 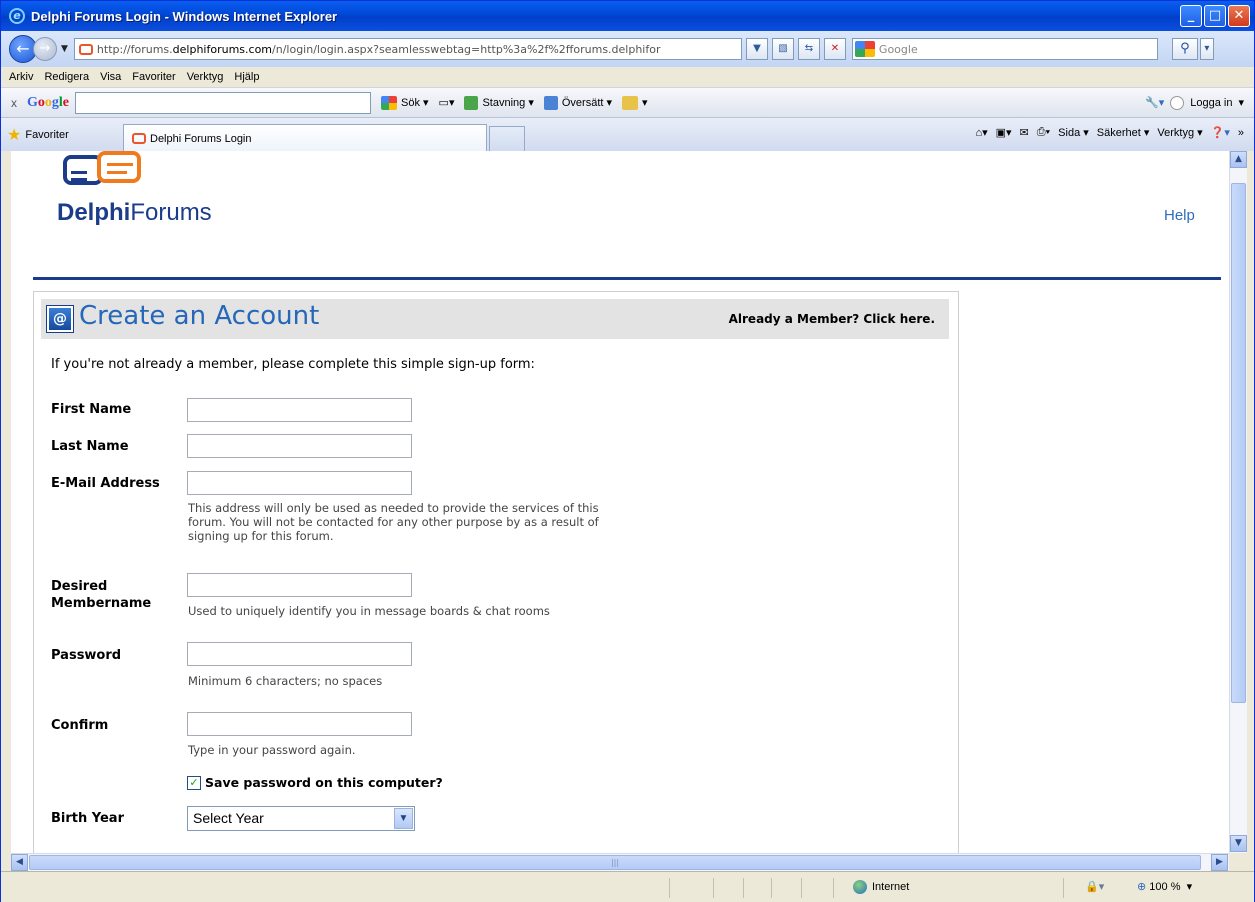 I want to click on scroll-up-arrow: ▲, so click(x=1238, y=159).